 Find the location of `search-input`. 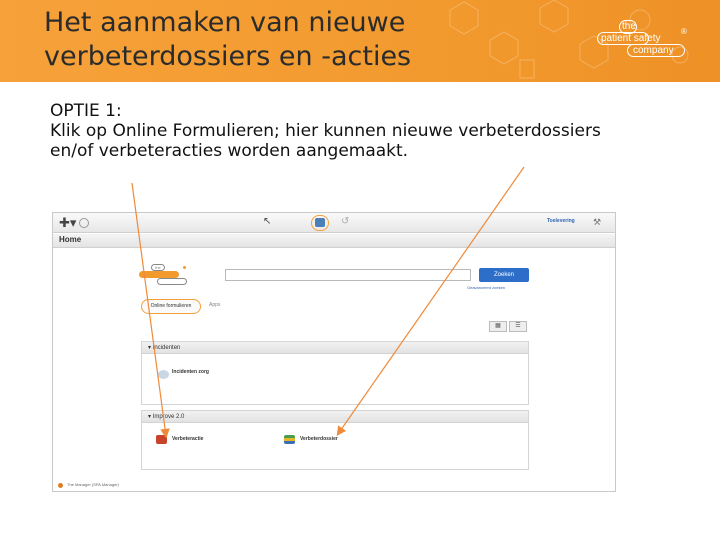

search-input is located at coordinates (348, 275).